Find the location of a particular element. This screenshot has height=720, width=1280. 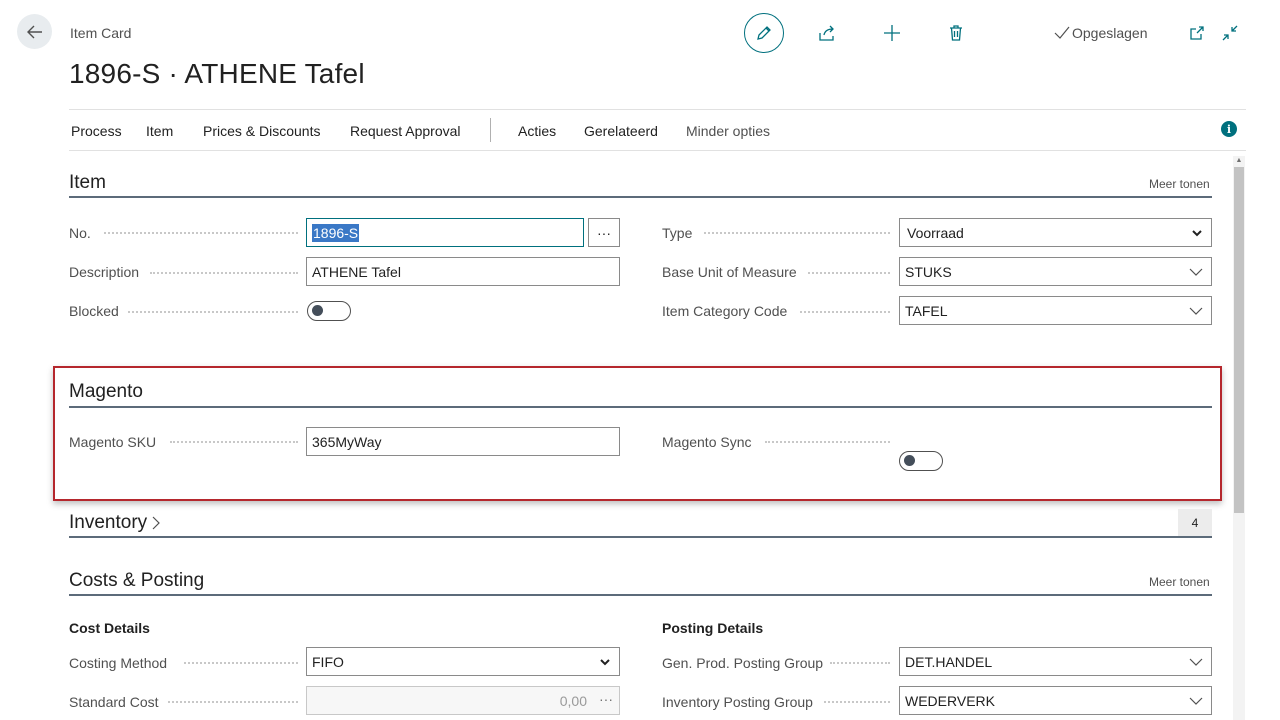

gen-prod-value: DET.HANDEL is located at coordinates (949, 661).